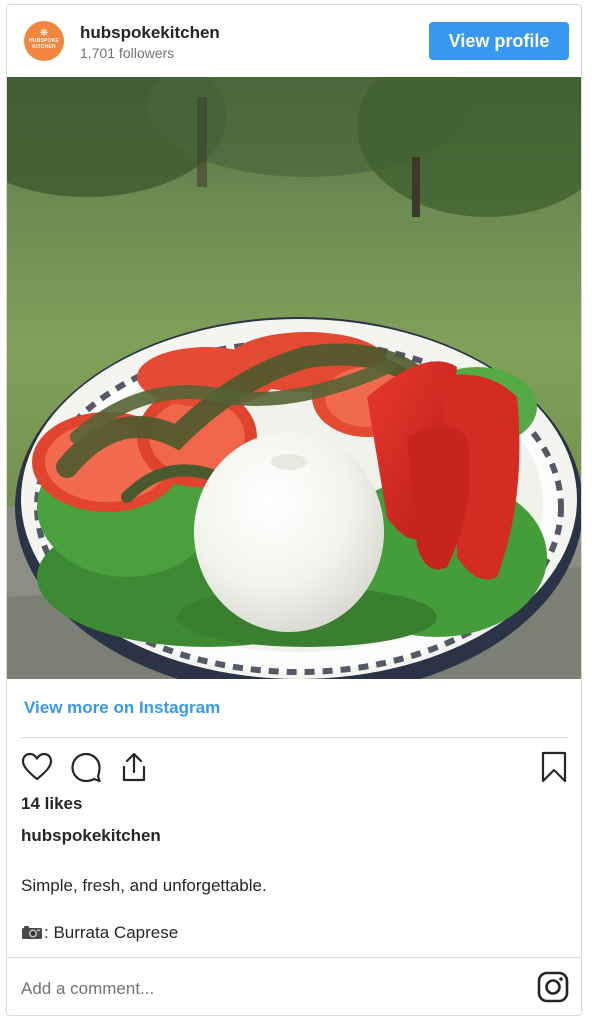 This screenshot has height=1024, width=592. I want to click on like-count: 14 likes, so click(51, 804).